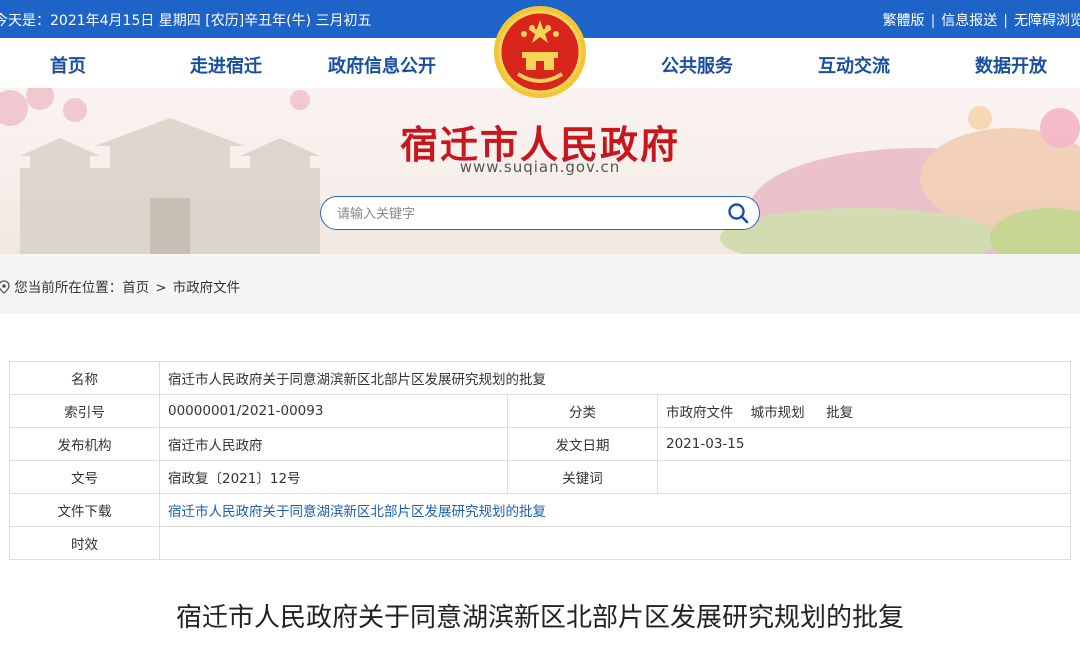  Describe the element at coordinates (7, 288) in the screenshot. I see `location-pin-icon` at that location.